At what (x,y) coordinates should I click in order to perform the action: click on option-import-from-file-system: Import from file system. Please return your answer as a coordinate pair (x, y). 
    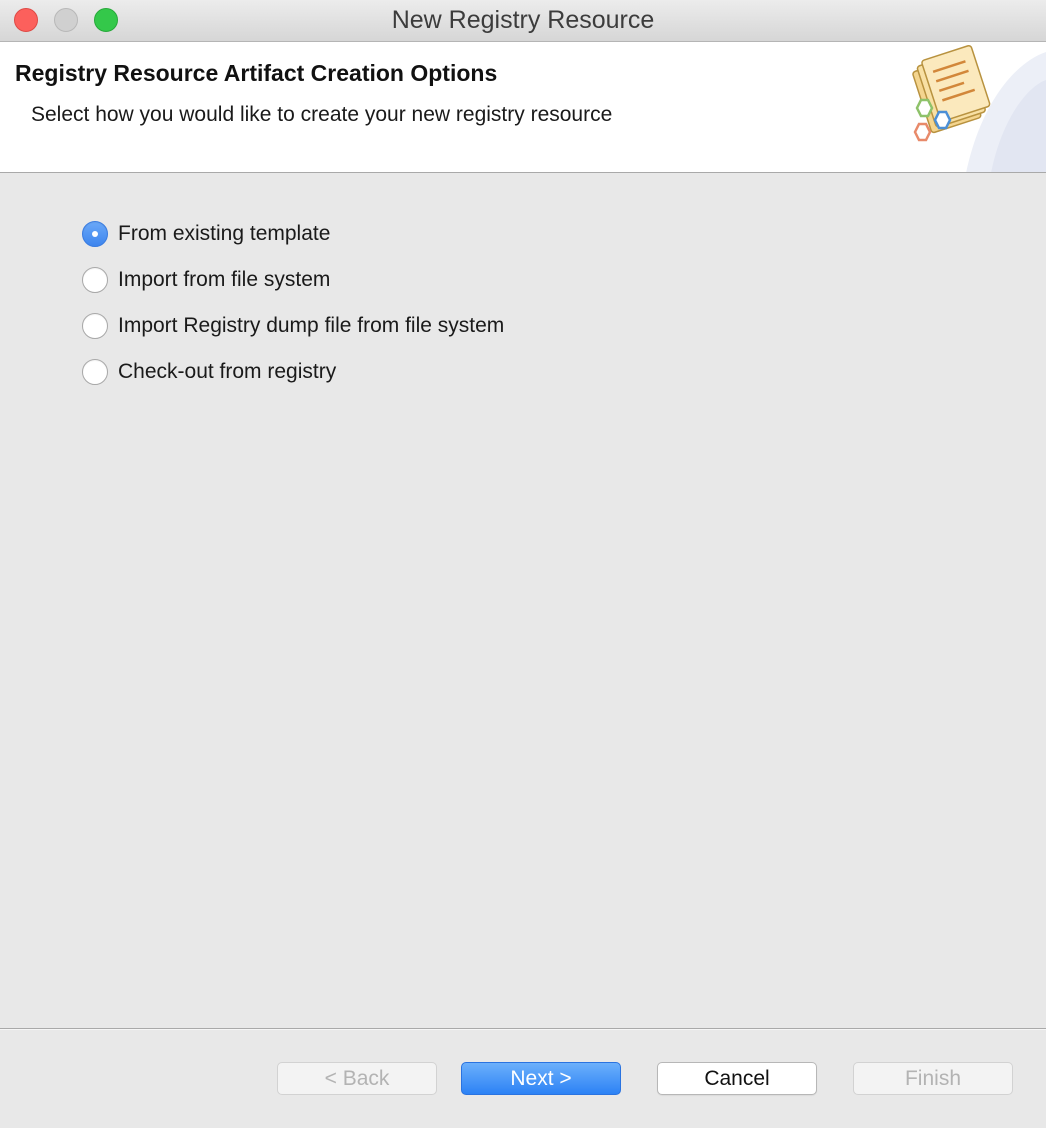
    Looking at the image, I should click on (206, 280).